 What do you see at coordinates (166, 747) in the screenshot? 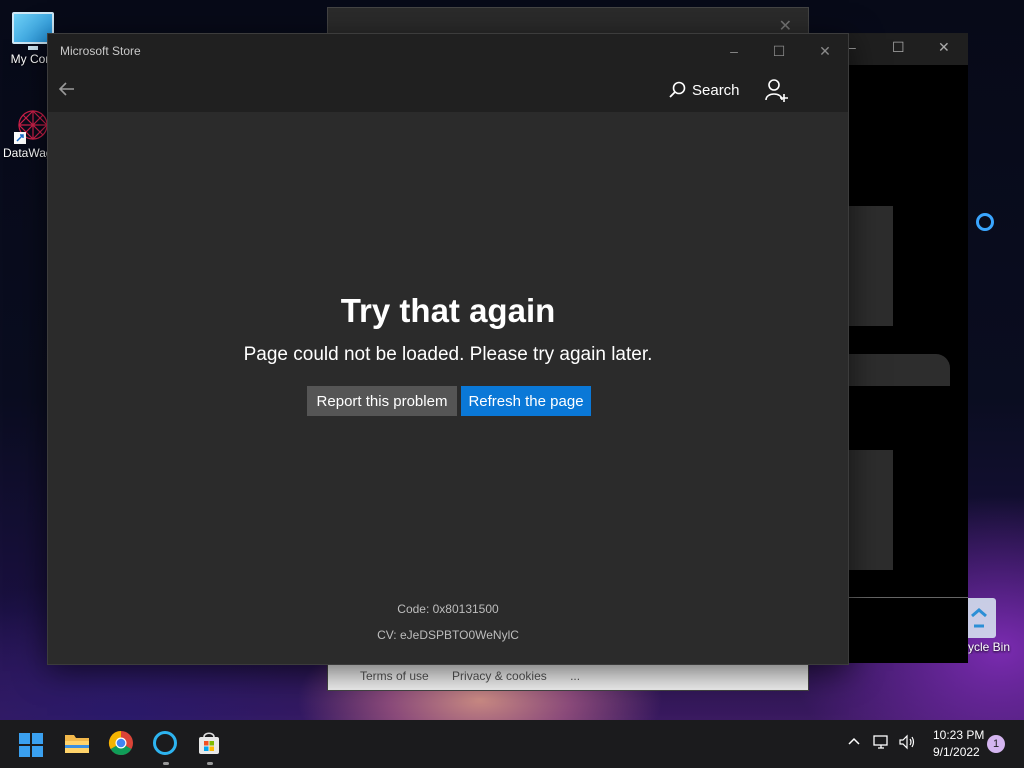
I see `cortana-icon` at bounding box center [166, 747].